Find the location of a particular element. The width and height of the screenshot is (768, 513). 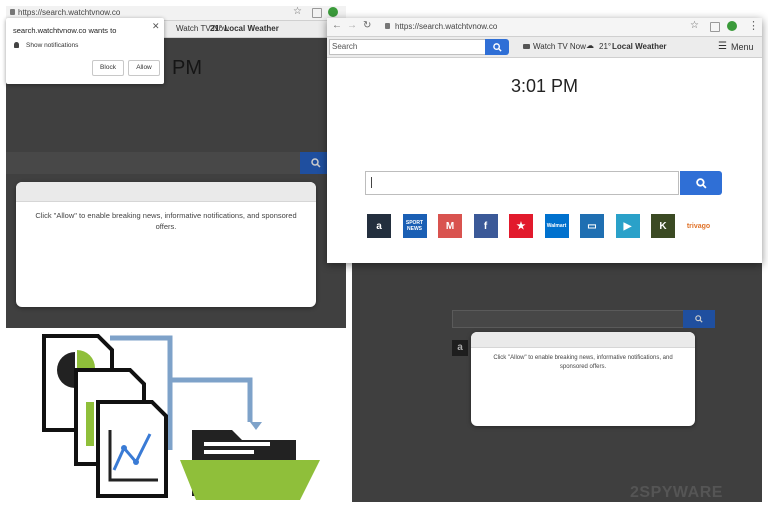

back-address-bar: https://search.watchtvnow.co is located at coordinates (69, 12).